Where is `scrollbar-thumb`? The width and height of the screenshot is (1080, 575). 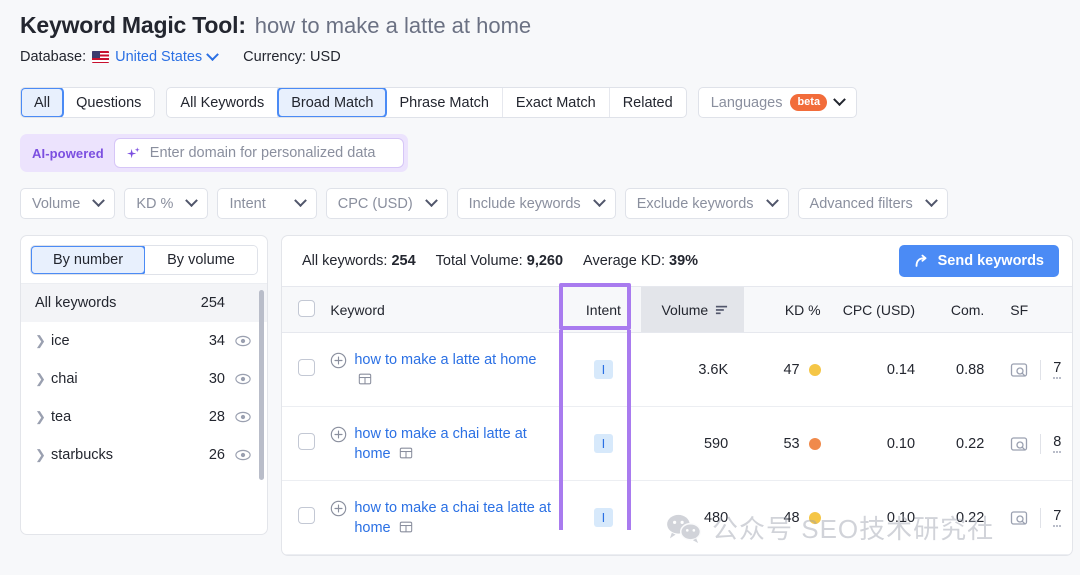
scrollbar-thumb is located at coordinates (261, 385).